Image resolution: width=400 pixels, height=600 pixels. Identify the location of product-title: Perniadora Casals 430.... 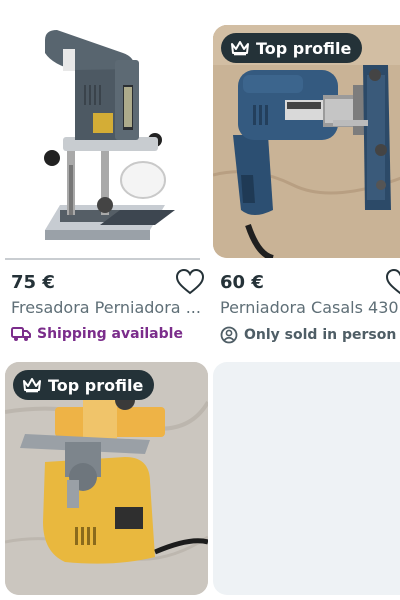
(310, 307).